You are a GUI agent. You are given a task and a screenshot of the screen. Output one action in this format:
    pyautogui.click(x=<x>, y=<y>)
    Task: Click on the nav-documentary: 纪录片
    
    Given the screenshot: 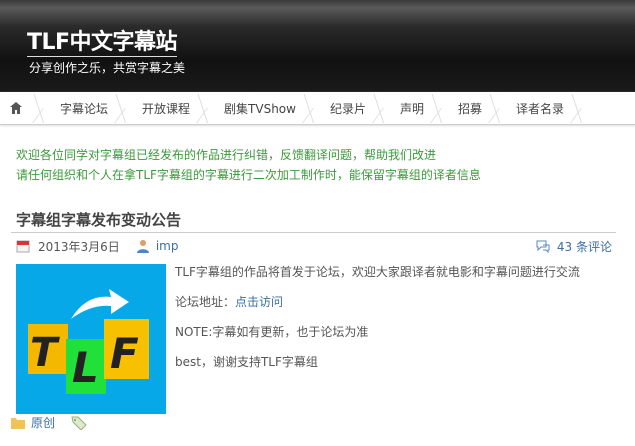 What is the action you would take?
    pyautogui.click(x=349, y=108)
    